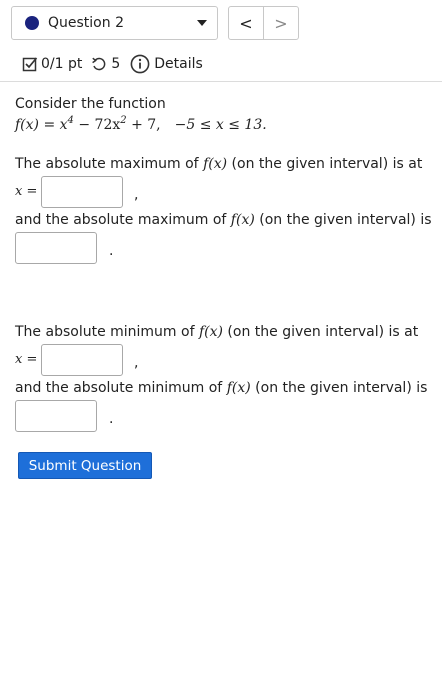 Image resolution: width=442 pixels, height=700 pixels. I want to click on min-value-input, so click(56, 416).